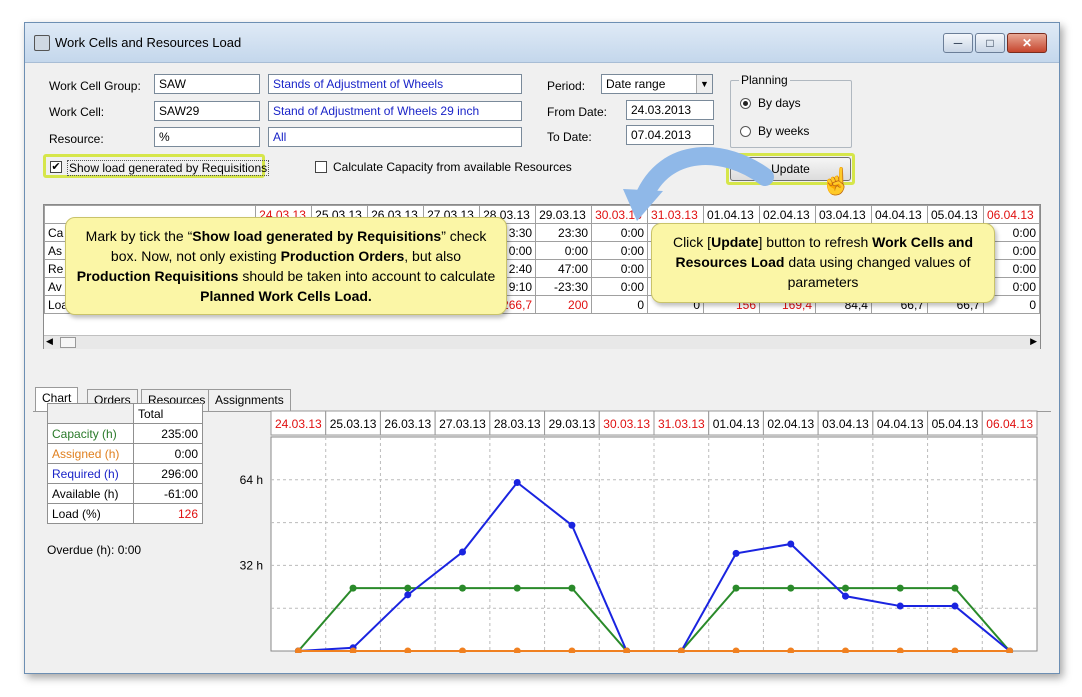  I want to click on title-bar: Work Cells and Resources Load ─ □ ✕, so click(542, 43).